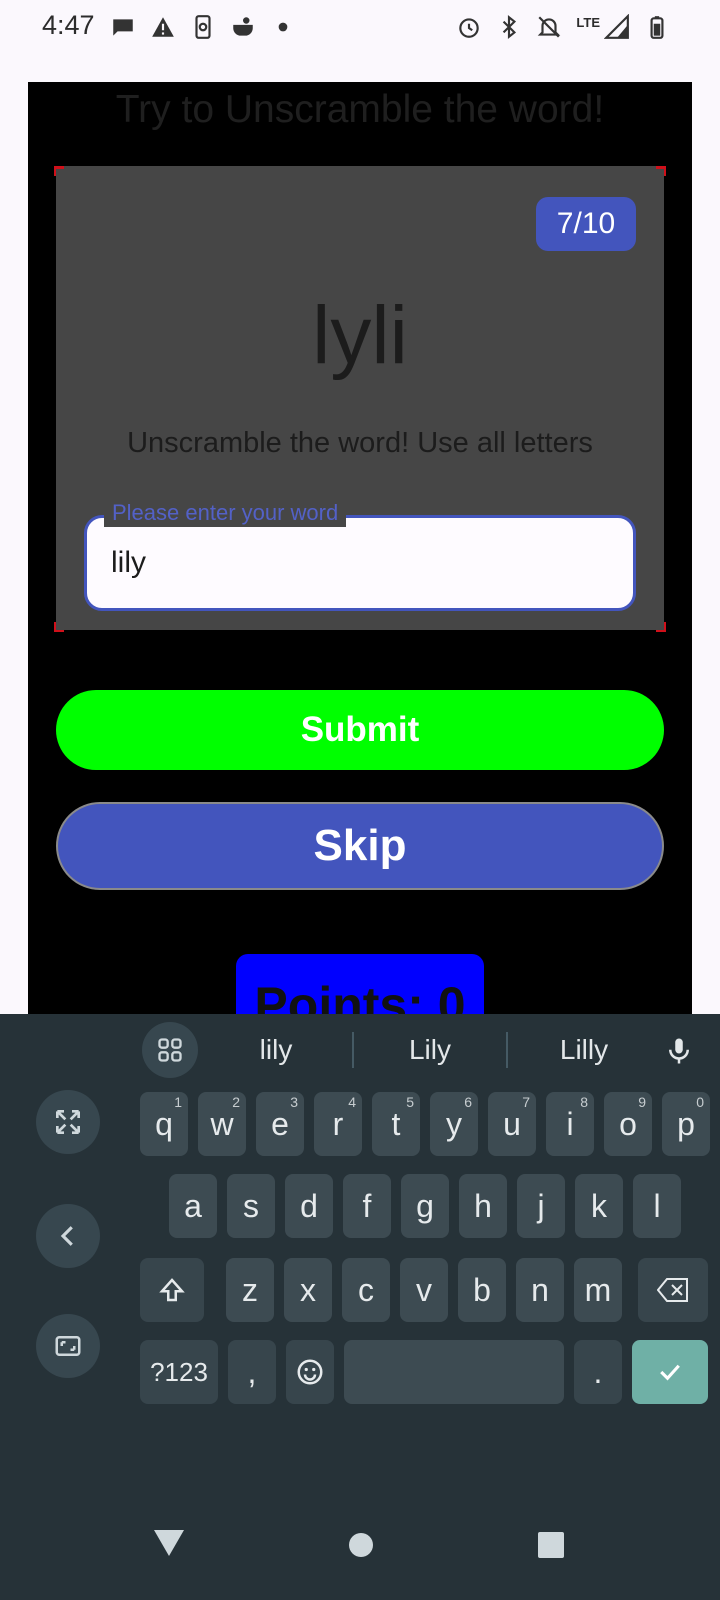 The width and height of the screenshot is (720, 1600). I want to click on status-bar: 4:47 LTE, so click(360, 28).